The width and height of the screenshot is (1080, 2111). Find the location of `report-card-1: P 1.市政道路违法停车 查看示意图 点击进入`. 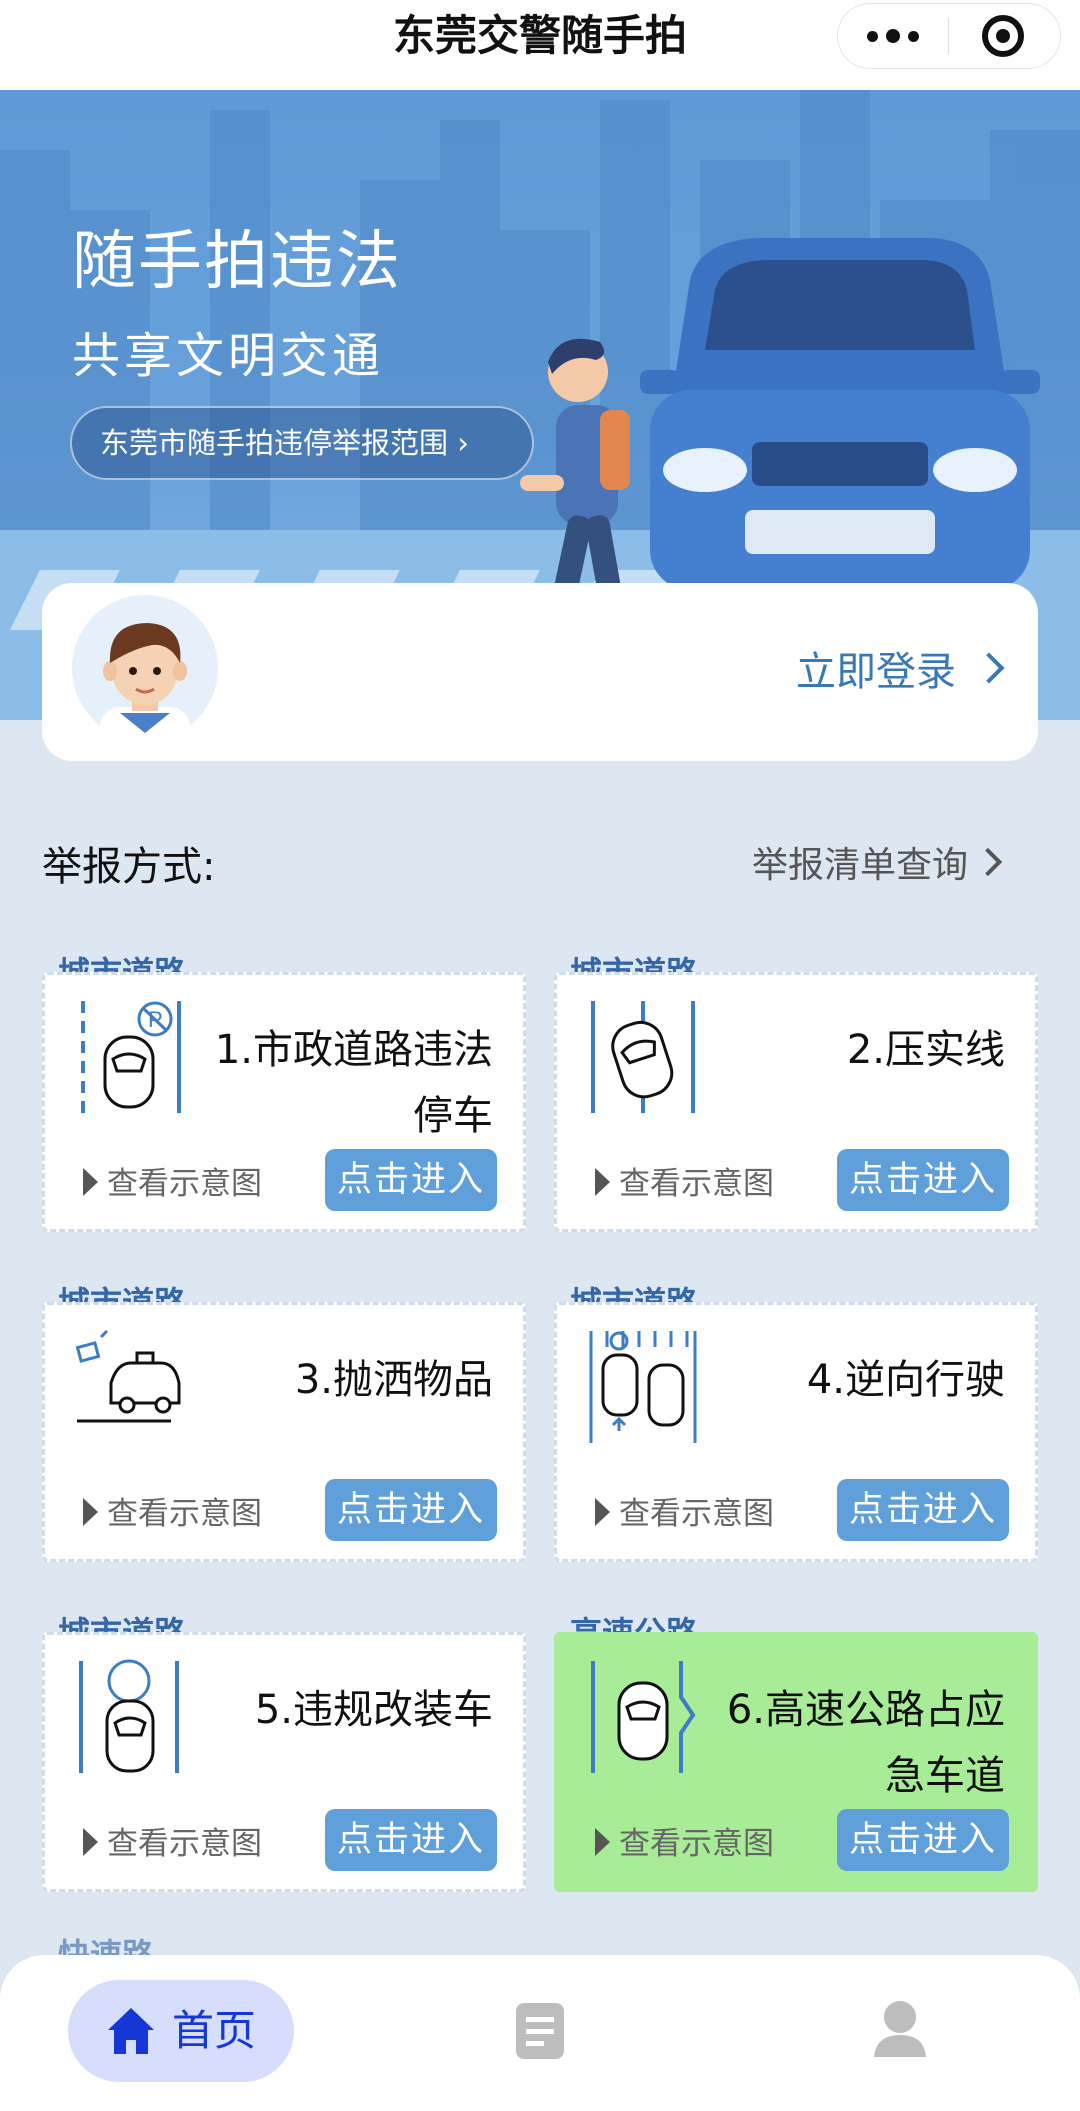

report-card-1: P 1.市政道路违法停车 查看示意图 点击进入 is located at coordinates (284, 1102).